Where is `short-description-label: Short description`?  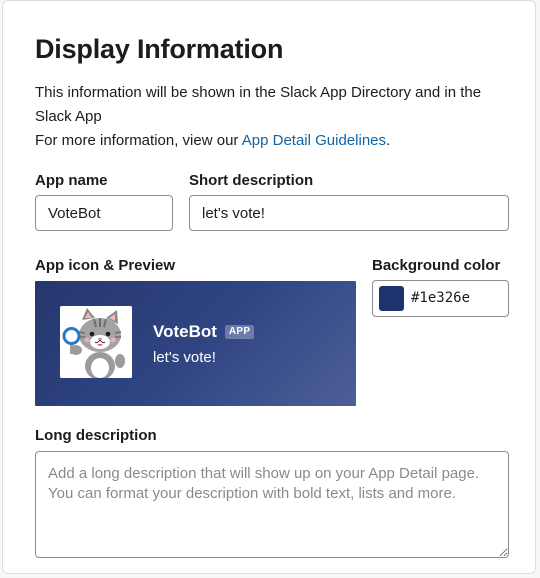 short-description-label: Short description is located at coordinates (251, 180).